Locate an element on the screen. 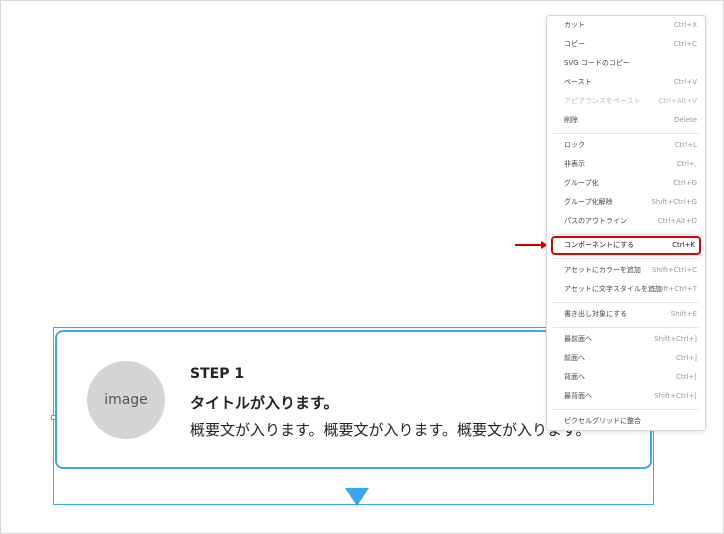 The width and height of the screenshot is (724, 534). menu-item-outline-path: パスのアウトライン Ctrl+Alt+O is located at coordinates (626, 221).